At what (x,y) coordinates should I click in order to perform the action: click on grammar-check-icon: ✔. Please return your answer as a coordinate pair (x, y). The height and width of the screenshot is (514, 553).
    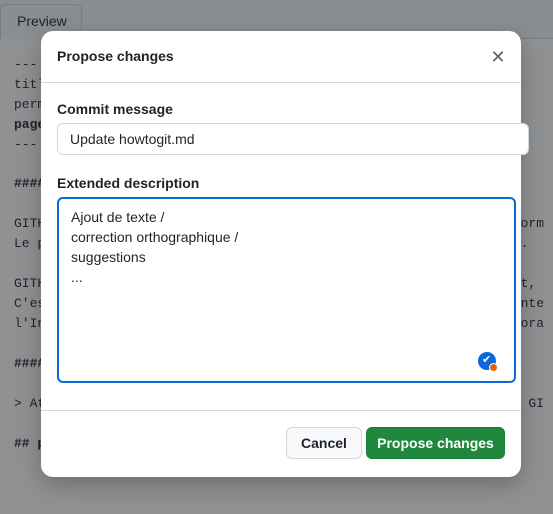
    Looking at the image, I should click on (488, 362).